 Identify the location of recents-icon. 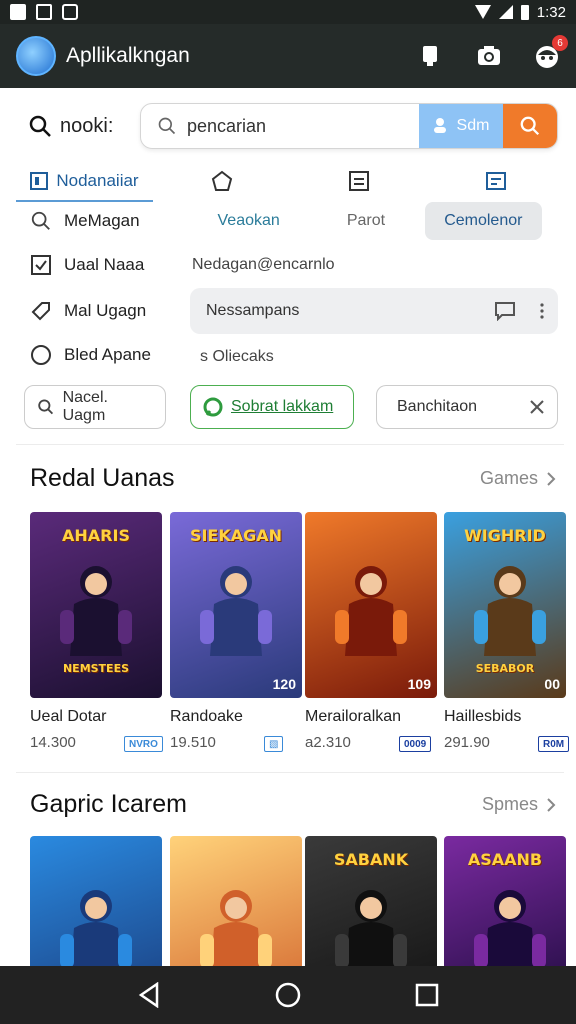
(427, 995).